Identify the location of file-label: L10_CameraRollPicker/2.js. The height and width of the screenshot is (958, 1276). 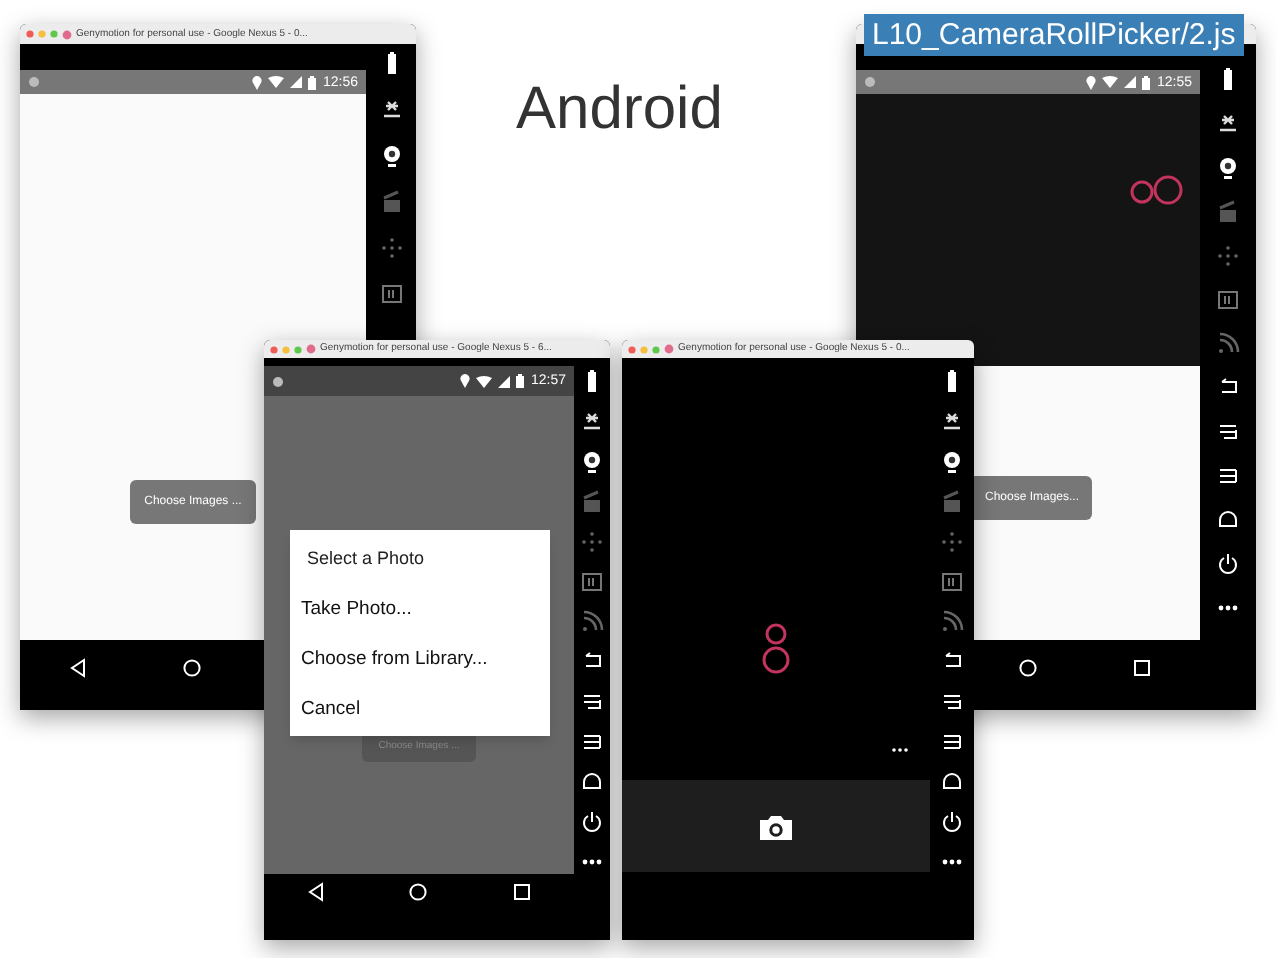
(1054, 35).